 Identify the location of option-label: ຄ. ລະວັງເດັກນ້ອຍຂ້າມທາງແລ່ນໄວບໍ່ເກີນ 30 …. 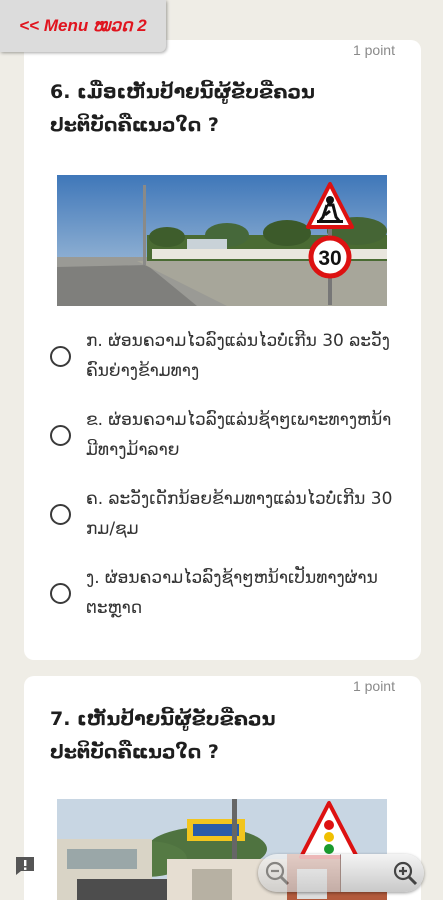
(239, 514).